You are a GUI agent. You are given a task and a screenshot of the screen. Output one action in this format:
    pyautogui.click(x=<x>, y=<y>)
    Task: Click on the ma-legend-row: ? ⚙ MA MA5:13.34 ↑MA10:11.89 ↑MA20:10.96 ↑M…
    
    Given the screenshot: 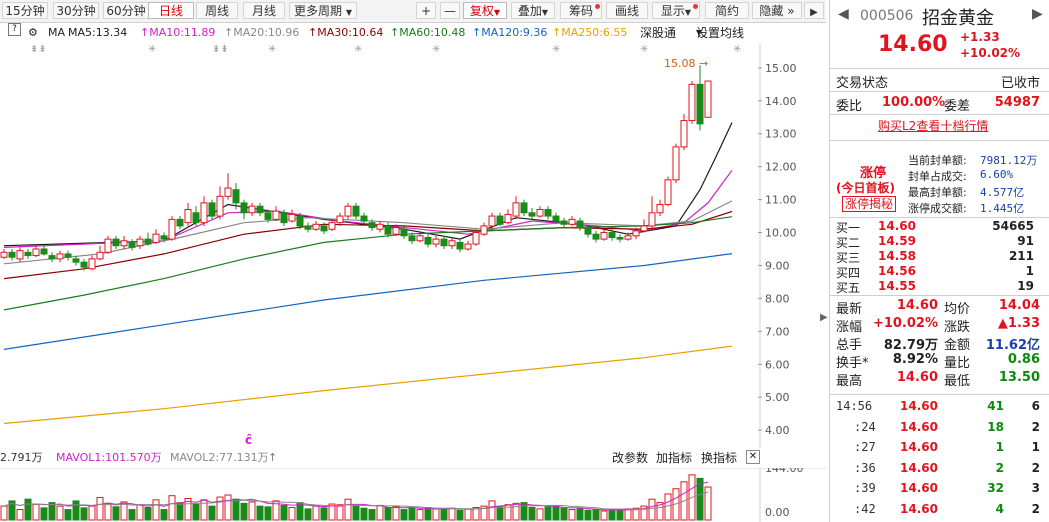 What is the action you would take?
    pyautogui.click(x=380, y=33)
    